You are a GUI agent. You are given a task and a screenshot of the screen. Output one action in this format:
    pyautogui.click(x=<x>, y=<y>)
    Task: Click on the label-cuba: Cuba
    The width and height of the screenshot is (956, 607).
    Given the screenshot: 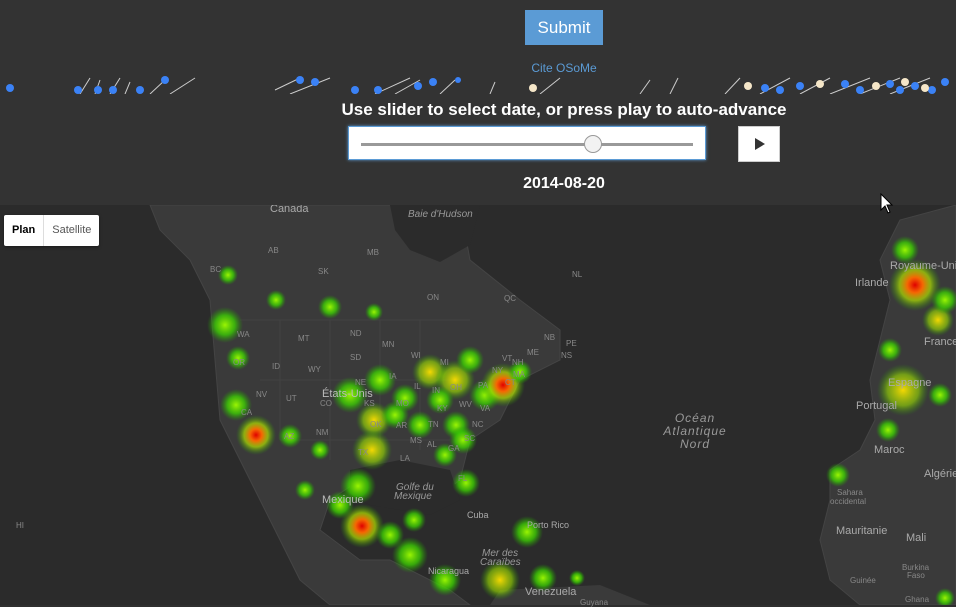 What is the action you would take?
    pyautogui.click(x=478, y=515)
    